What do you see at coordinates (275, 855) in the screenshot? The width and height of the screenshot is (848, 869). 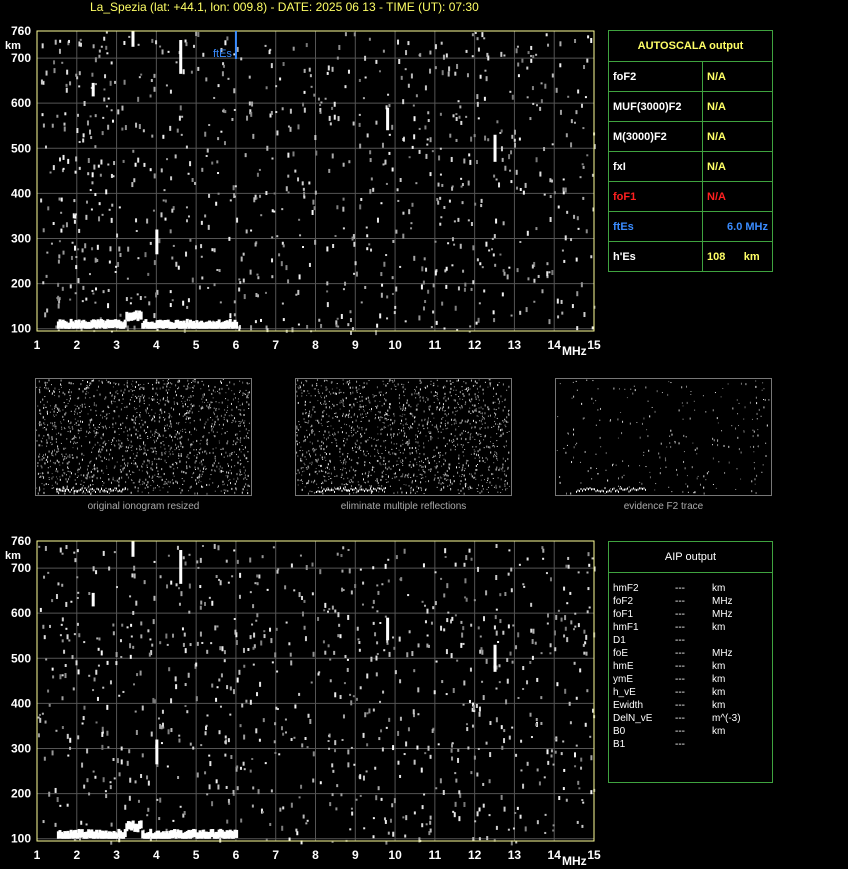 I see `x-tick-label: 7` at bounding box center [275, 855].